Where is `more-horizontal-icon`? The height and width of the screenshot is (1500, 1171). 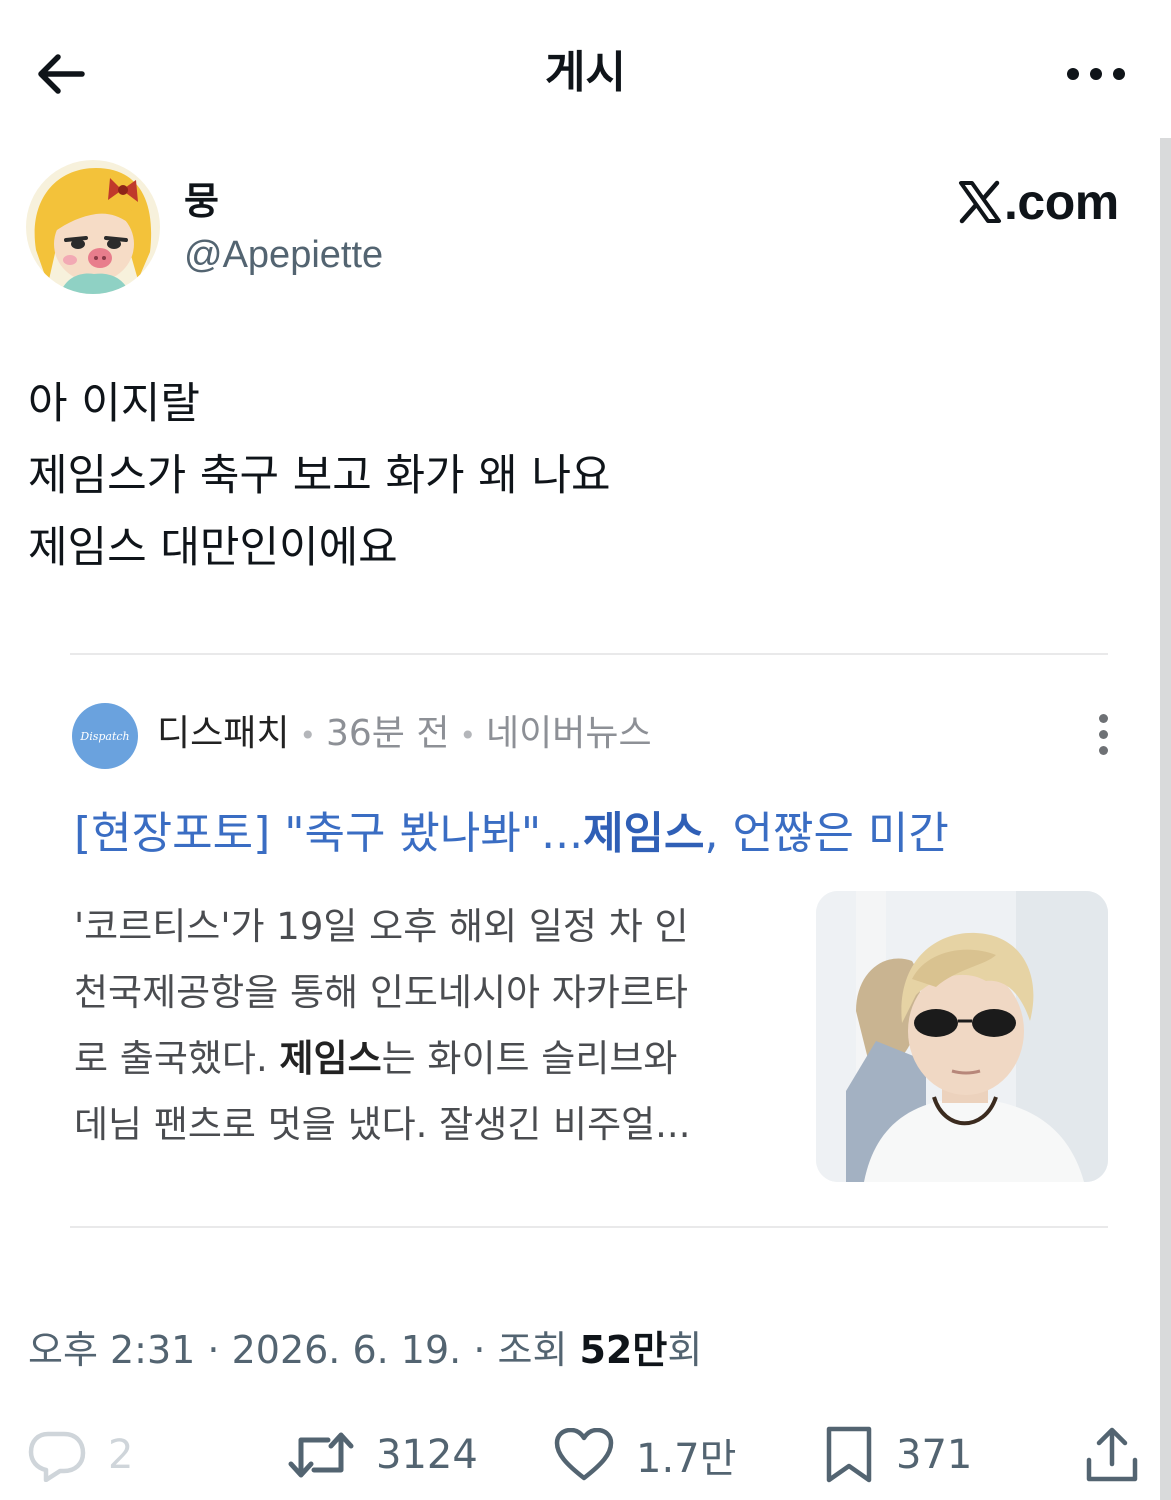
more-horizontal-icon is located at coordinates (1096, 74).